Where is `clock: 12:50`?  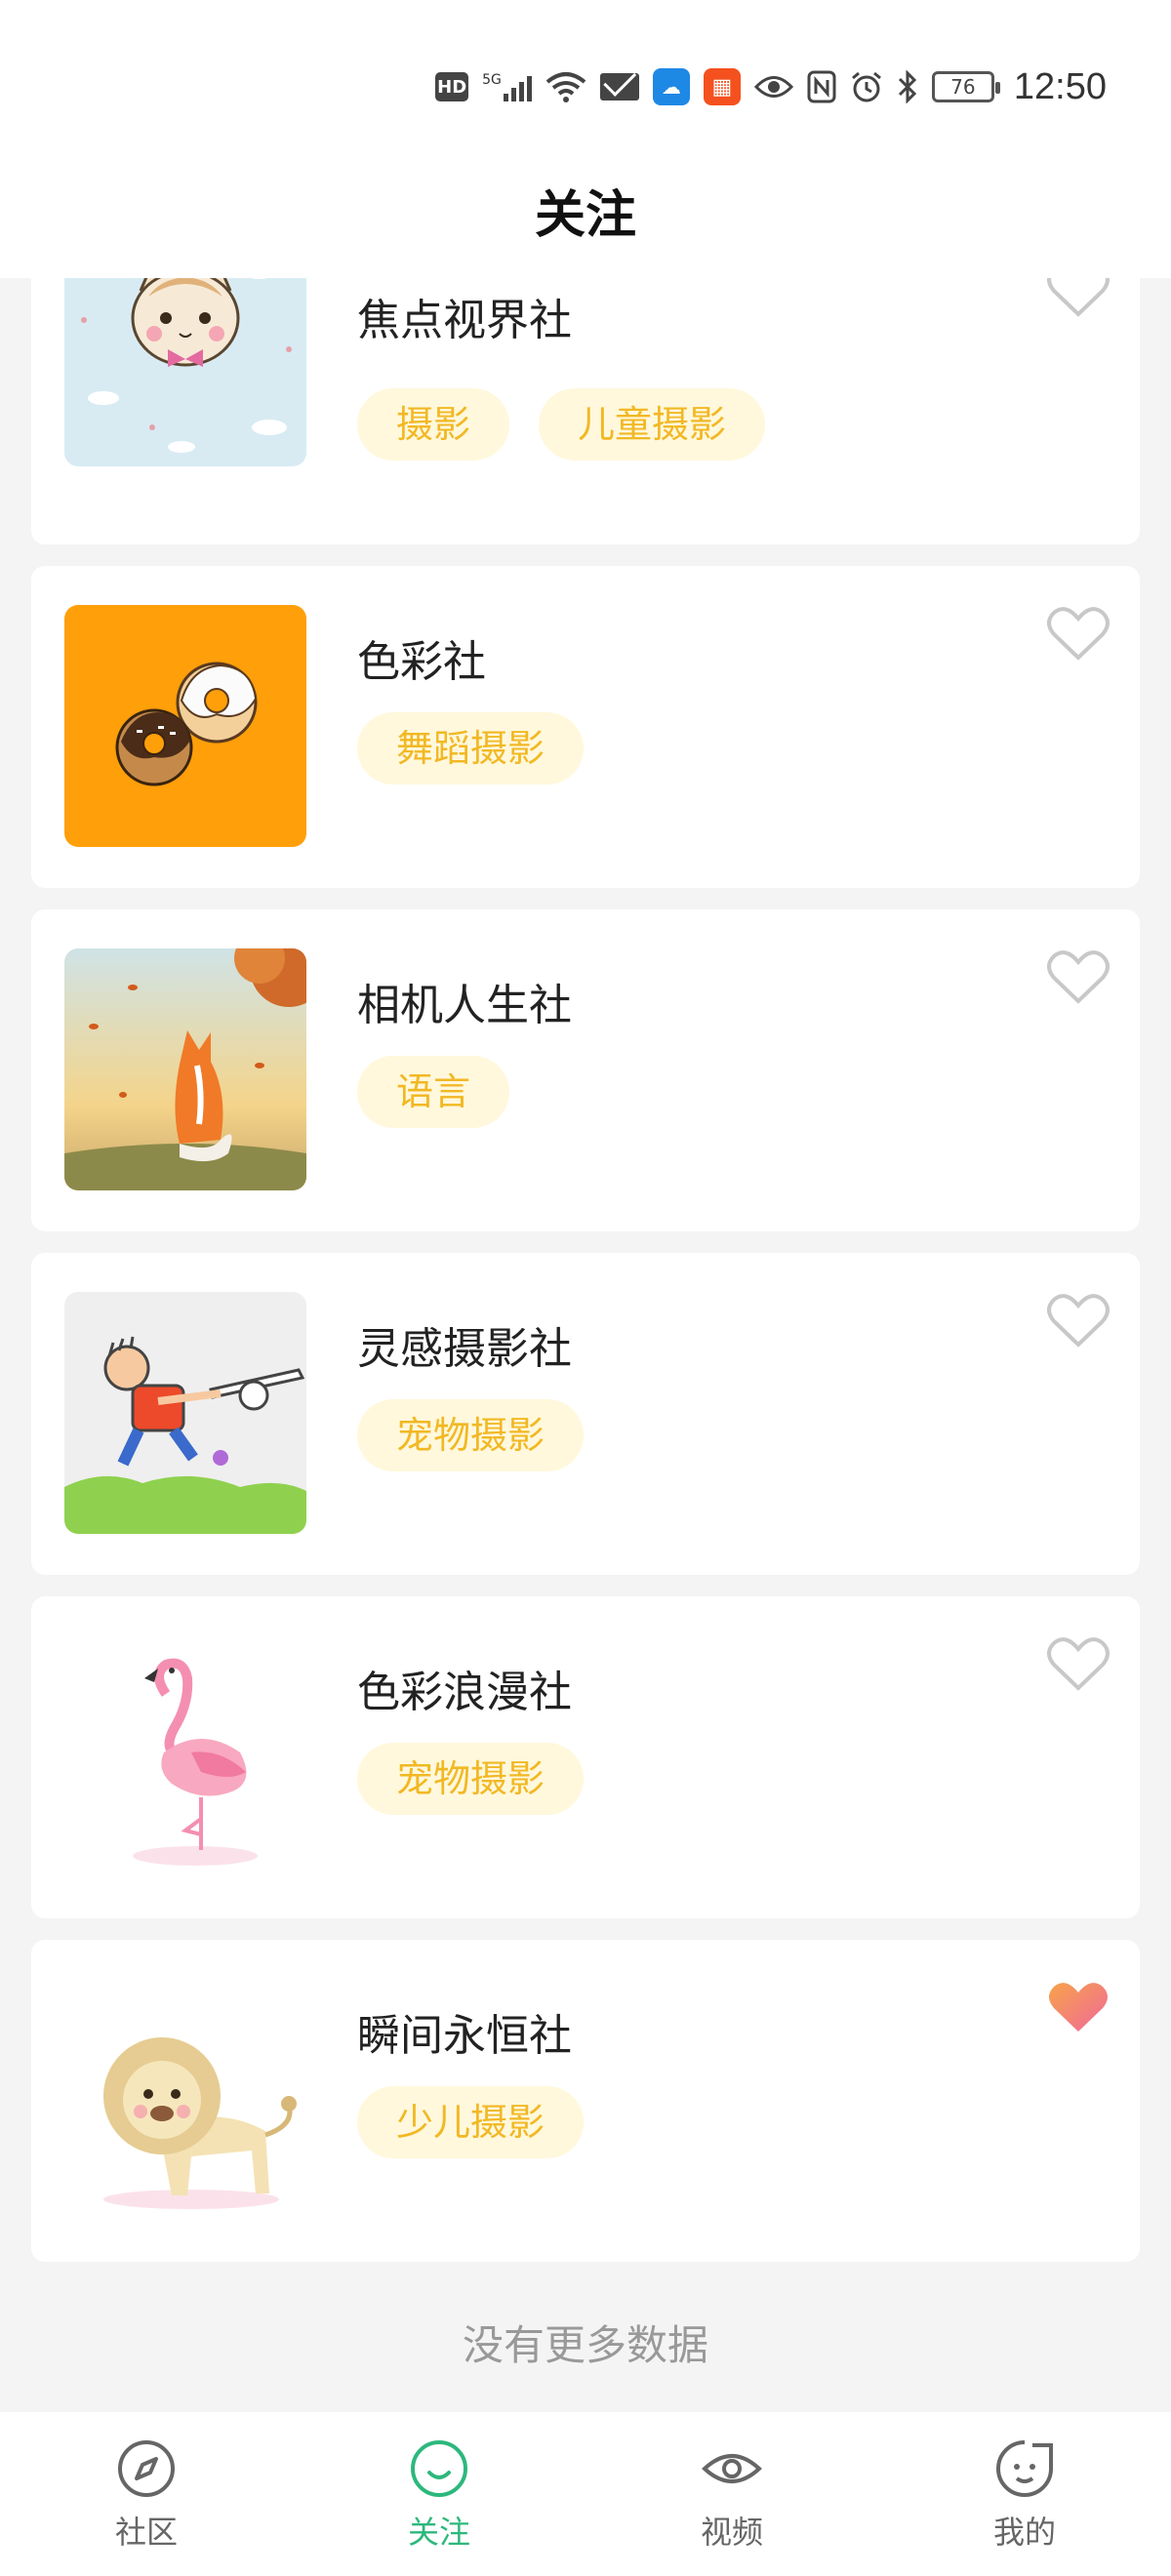
clock: 12:50 is located at coordinates (1060, 86).